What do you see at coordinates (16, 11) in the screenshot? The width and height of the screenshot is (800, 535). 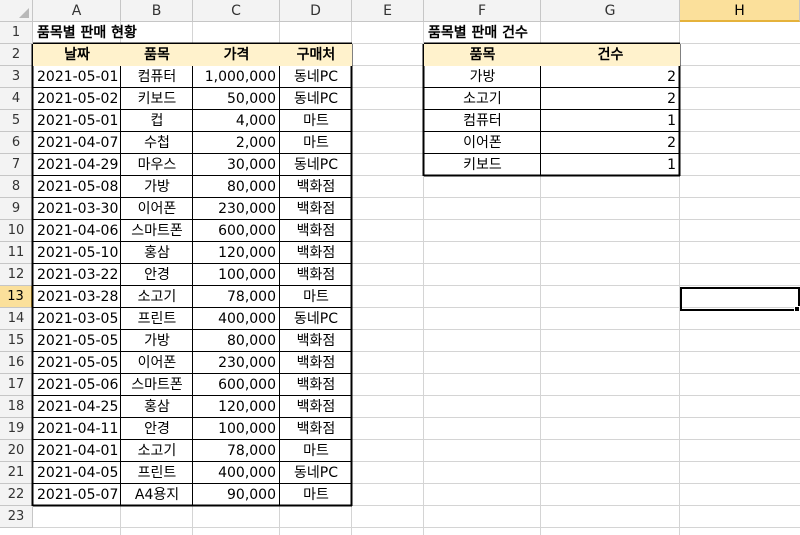 I see `select-all-corner` at bounding box center [16, 11].